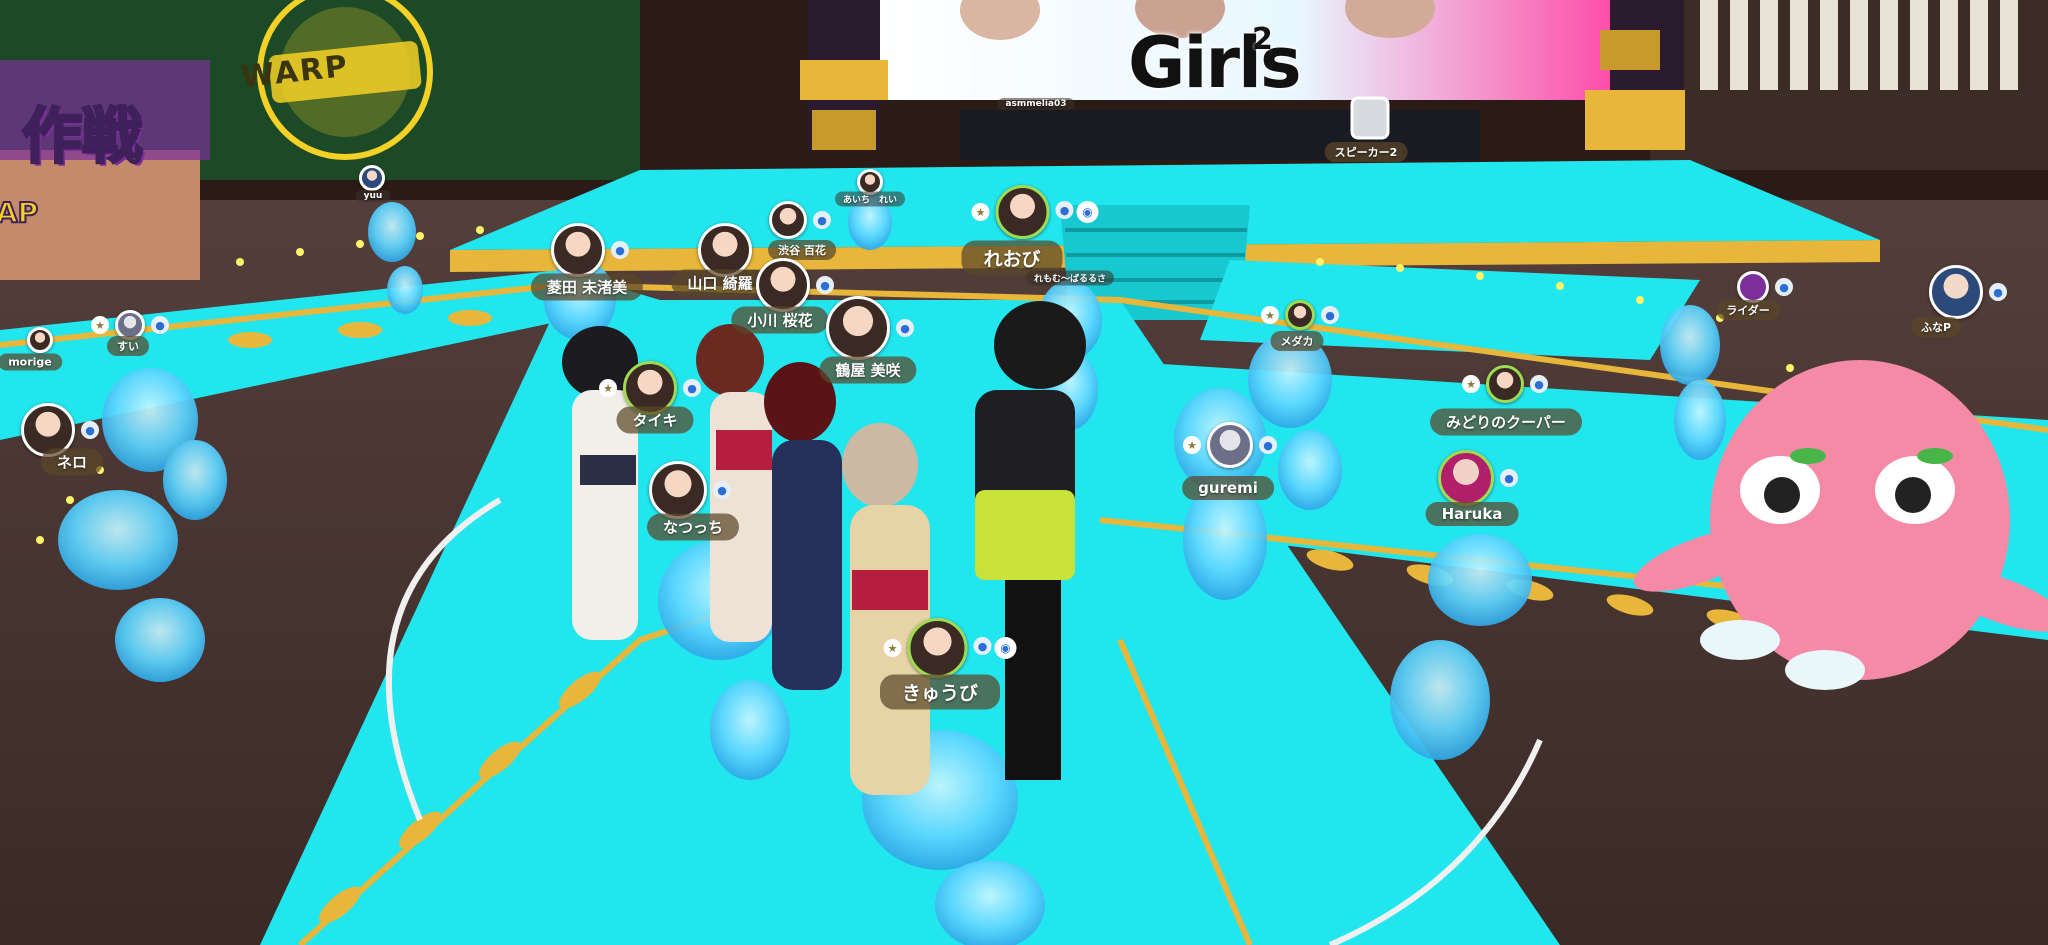 This screenshot has height=945, width=2048. I want to click on player-name-kyuubi: きゅうび, so click(940, 692).